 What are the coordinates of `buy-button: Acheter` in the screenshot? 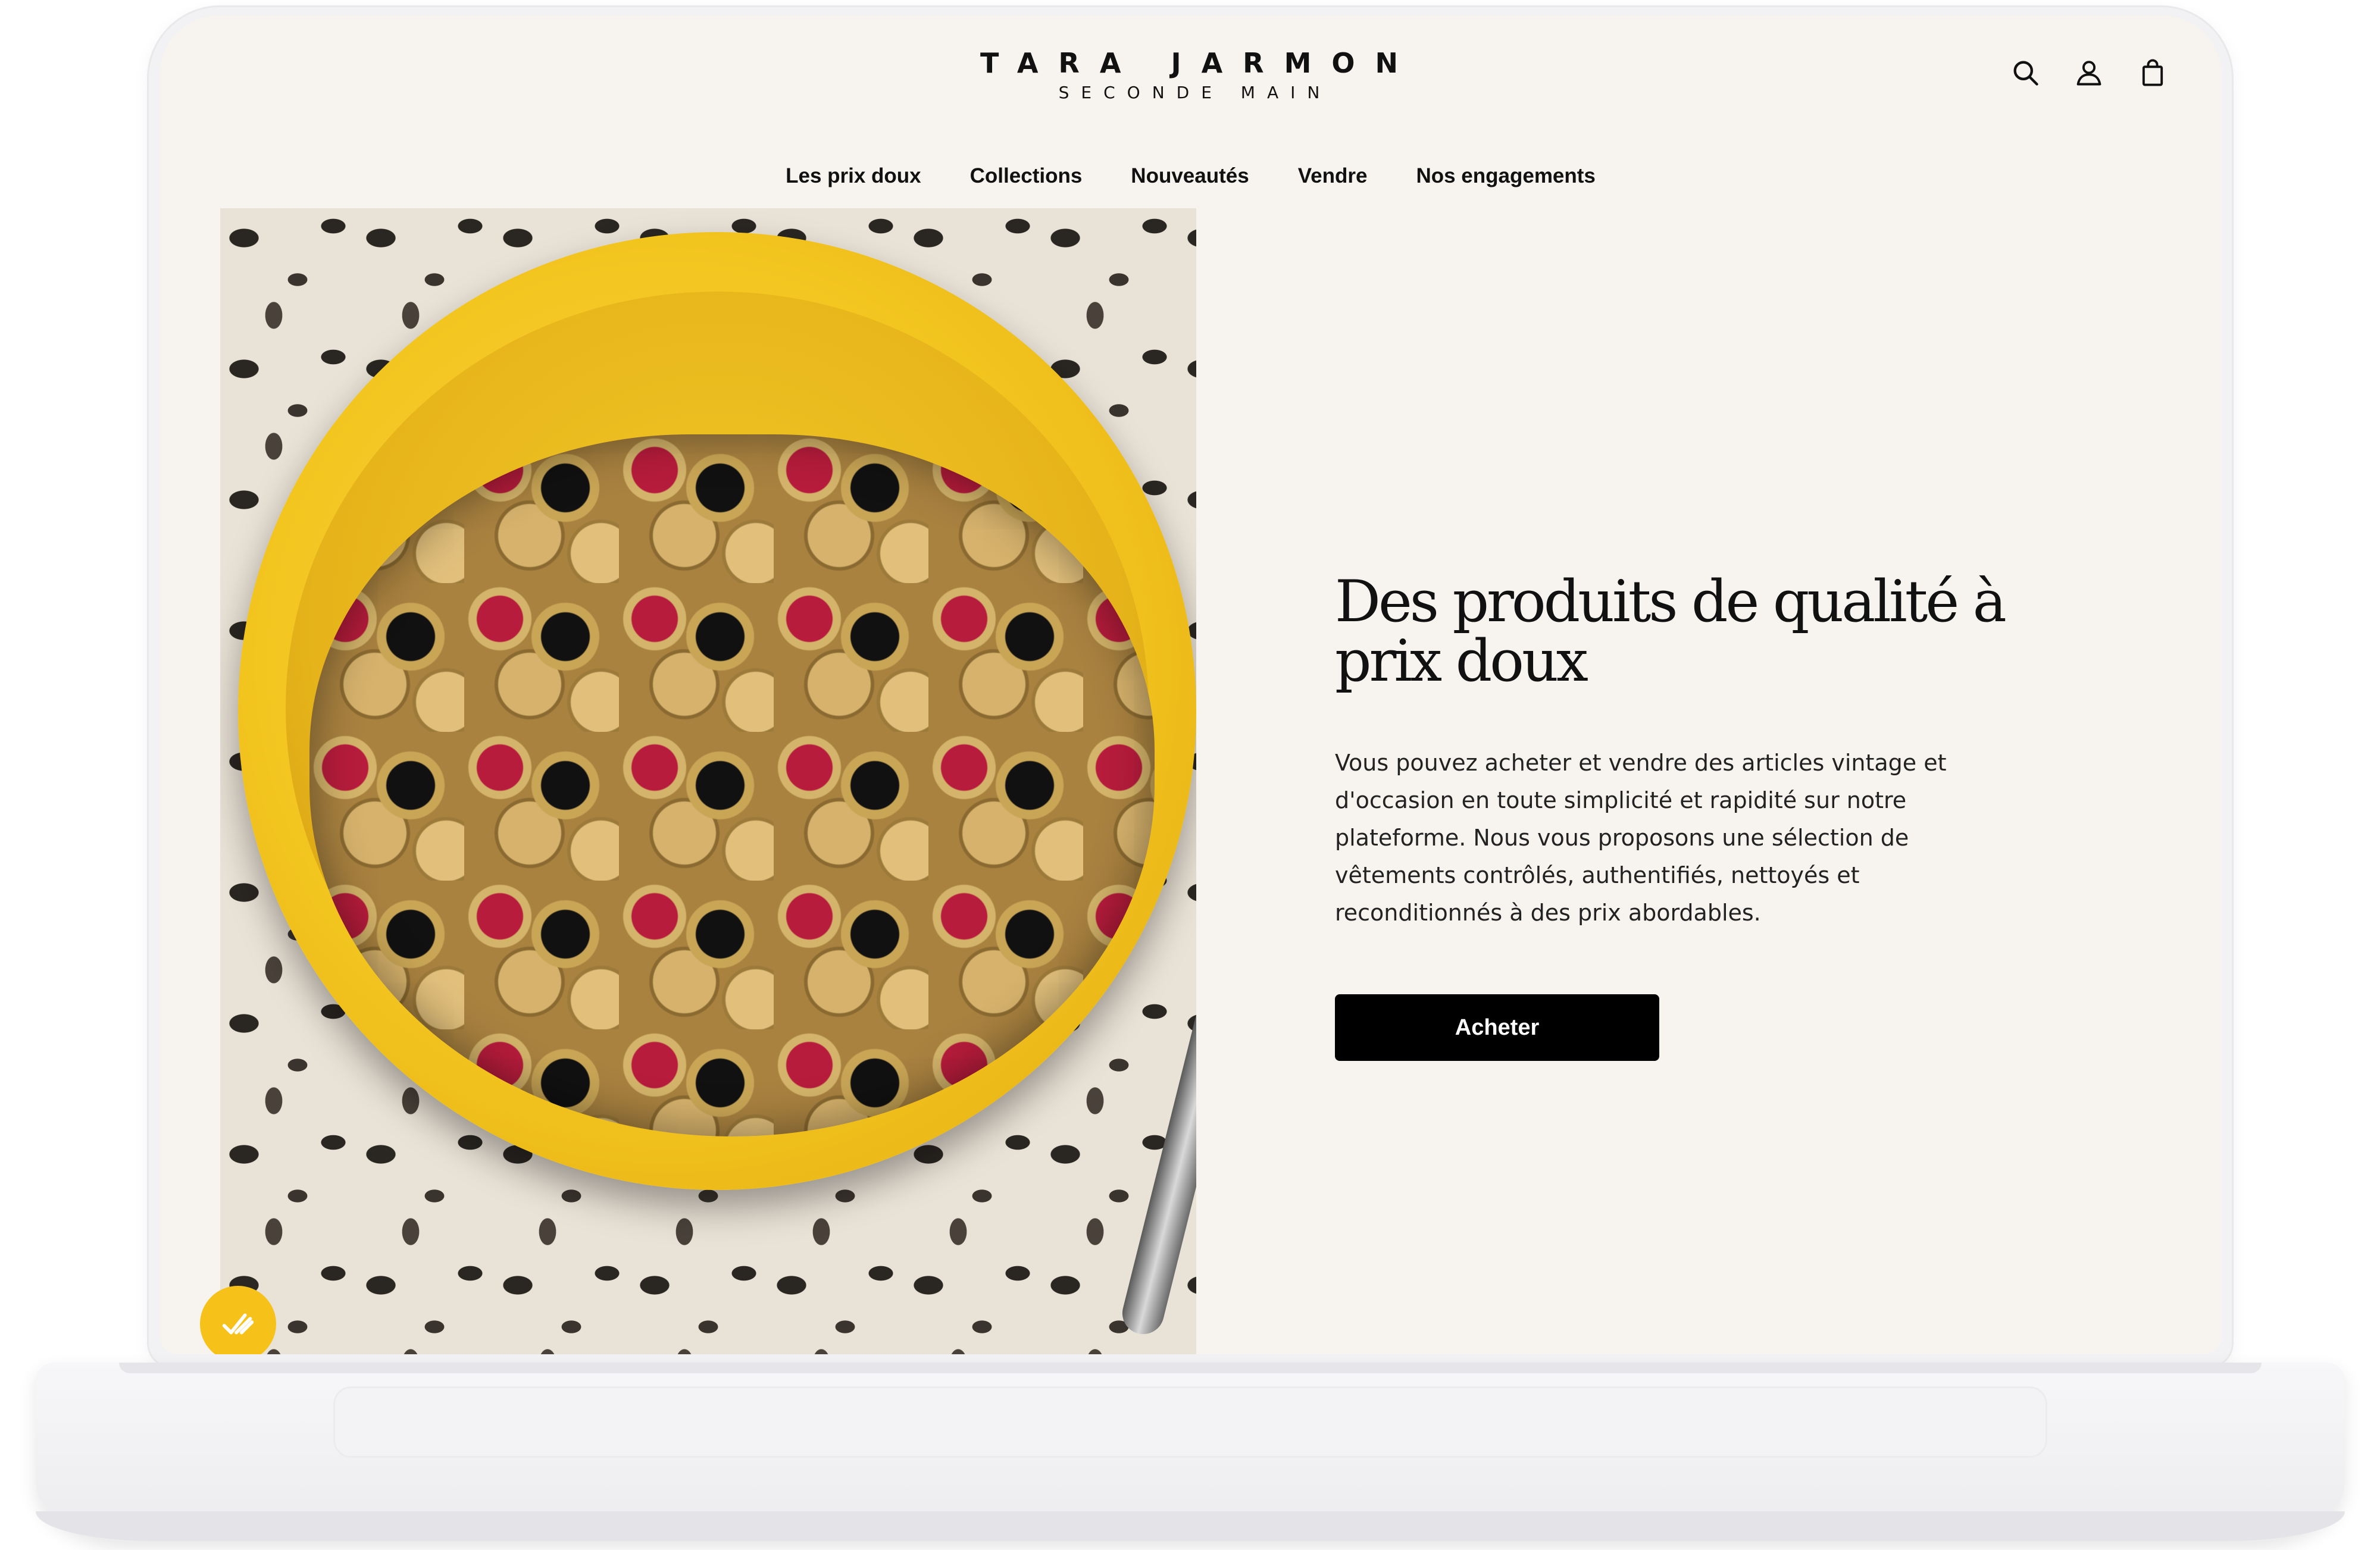 It's located at (1497, 1027).